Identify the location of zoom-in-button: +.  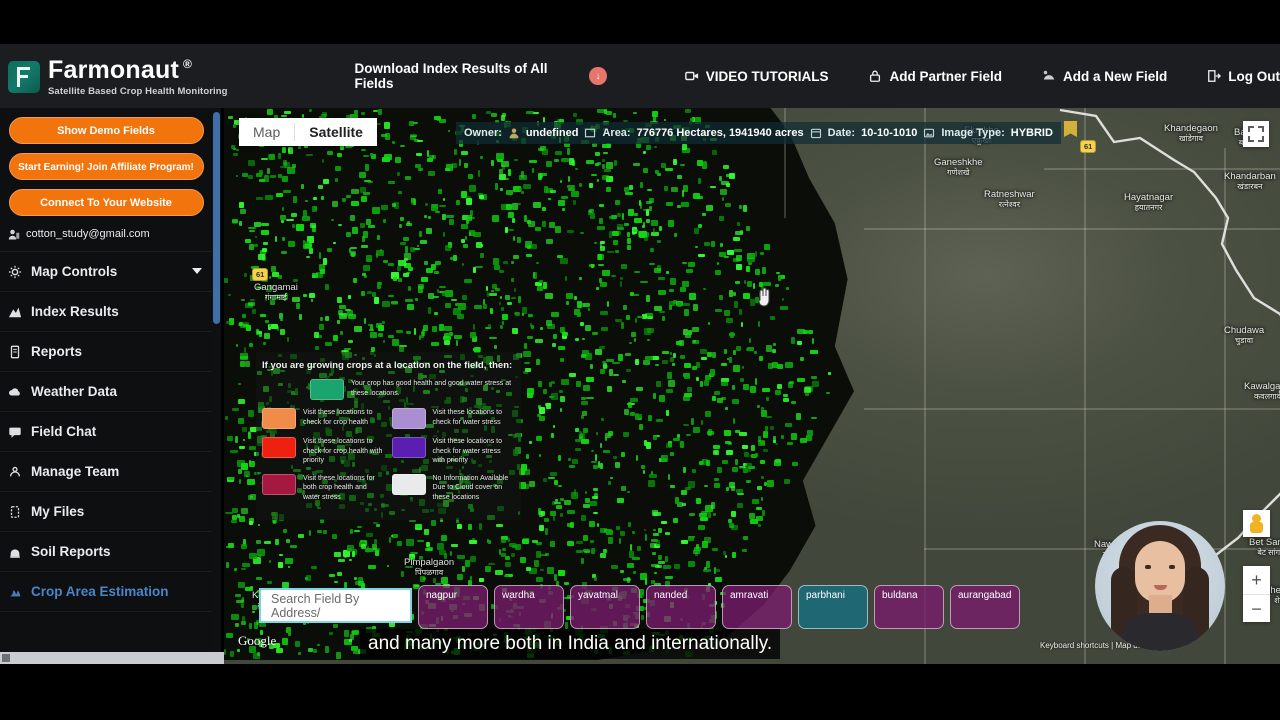
(1256, 580).